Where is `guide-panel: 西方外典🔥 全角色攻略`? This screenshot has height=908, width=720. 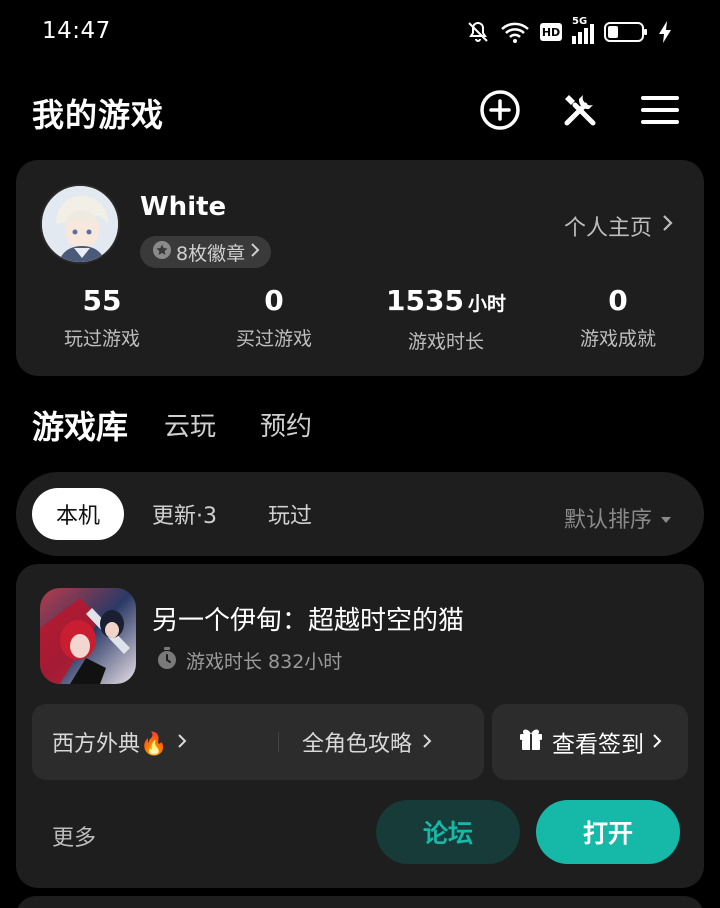
guide-panel: 西方外典🔥 全角色攻略 is located at coordinates (258, 742).